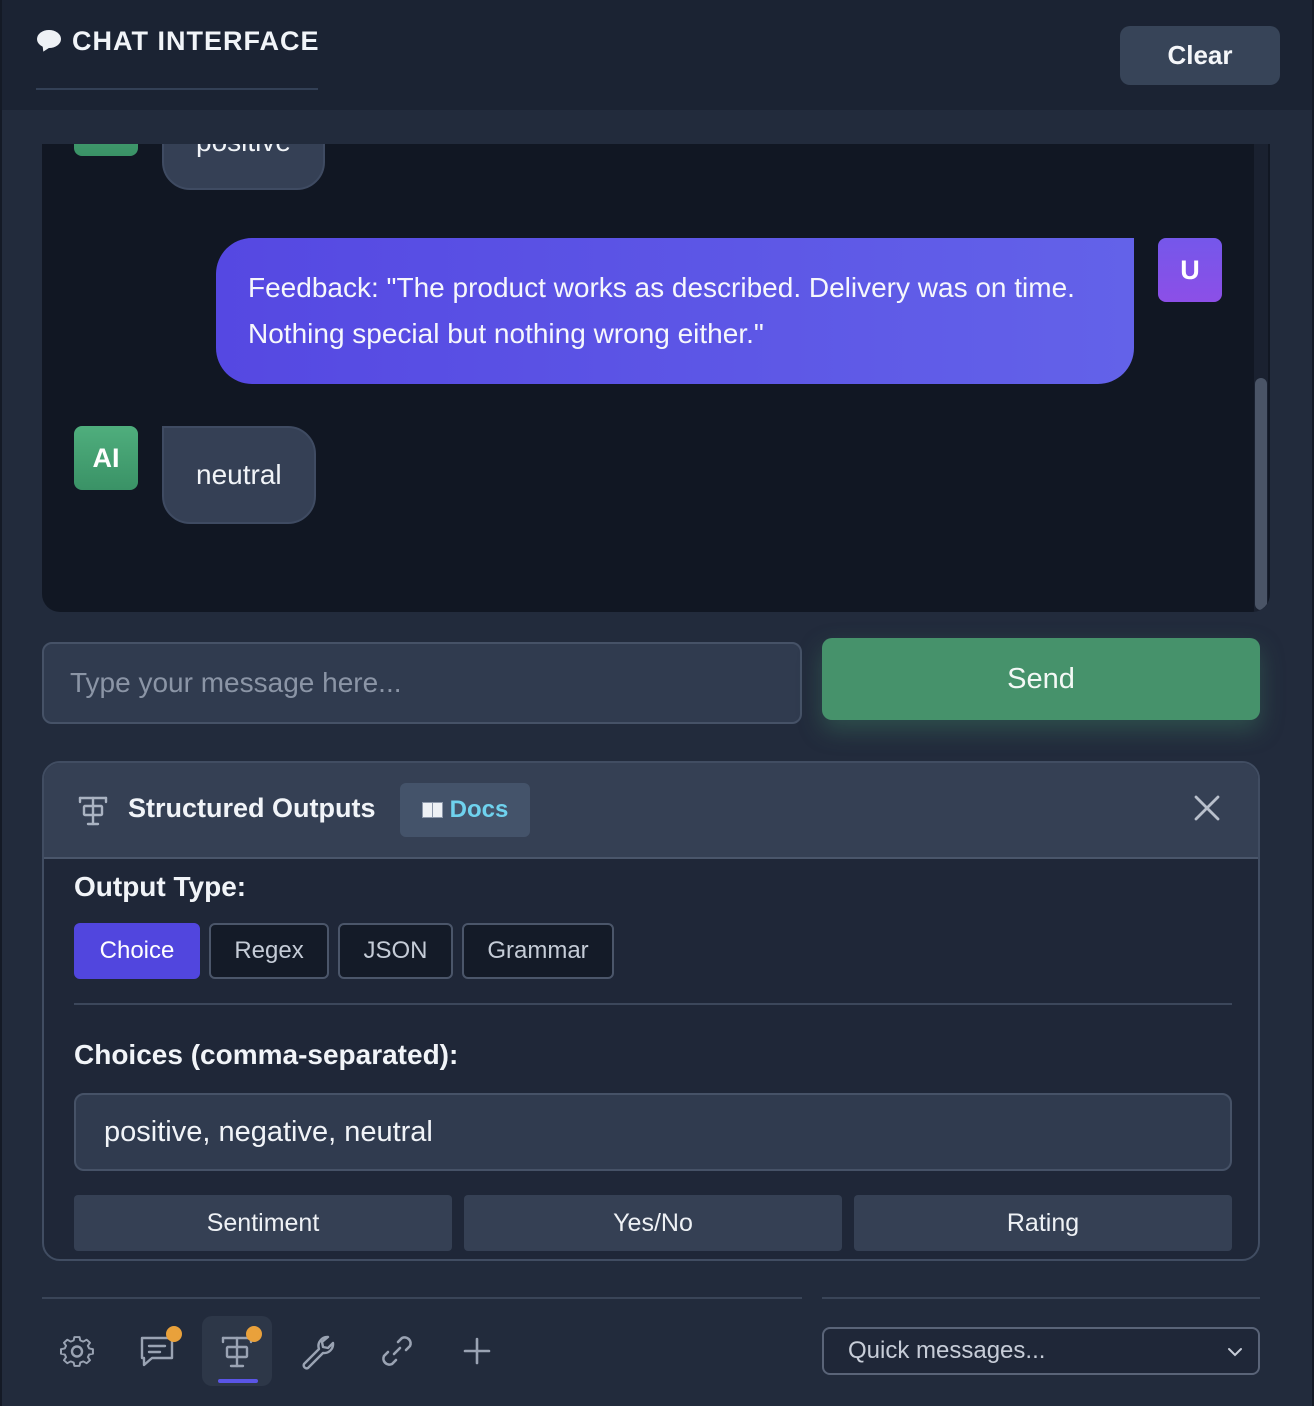 The width and height of the screenshot is (1314, 1406). What do you see at coordinates (239, 475) in the screenshot?
I see `ai-message-bubble: neutral` at bounding box center [239, 475].